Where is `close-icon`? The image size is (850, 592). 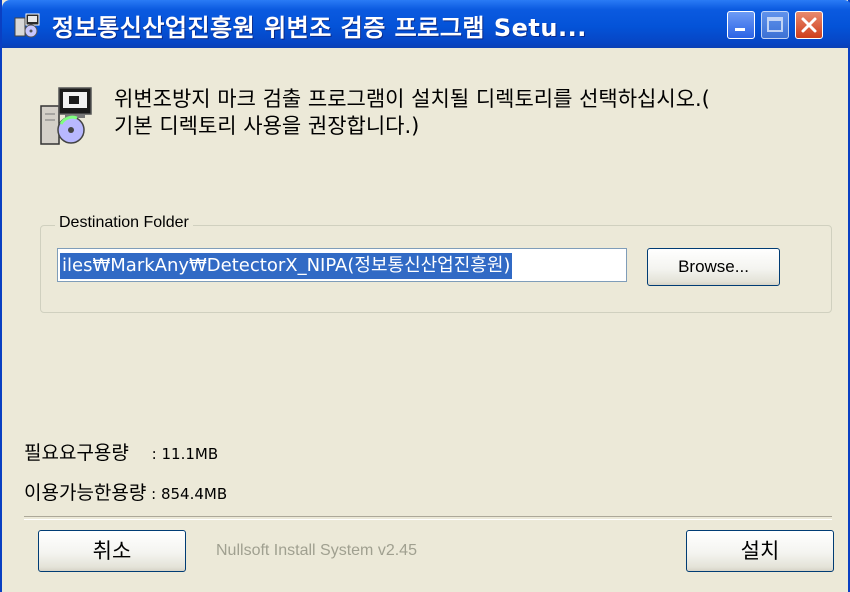 close-icon is located at coordinates (809, 25).